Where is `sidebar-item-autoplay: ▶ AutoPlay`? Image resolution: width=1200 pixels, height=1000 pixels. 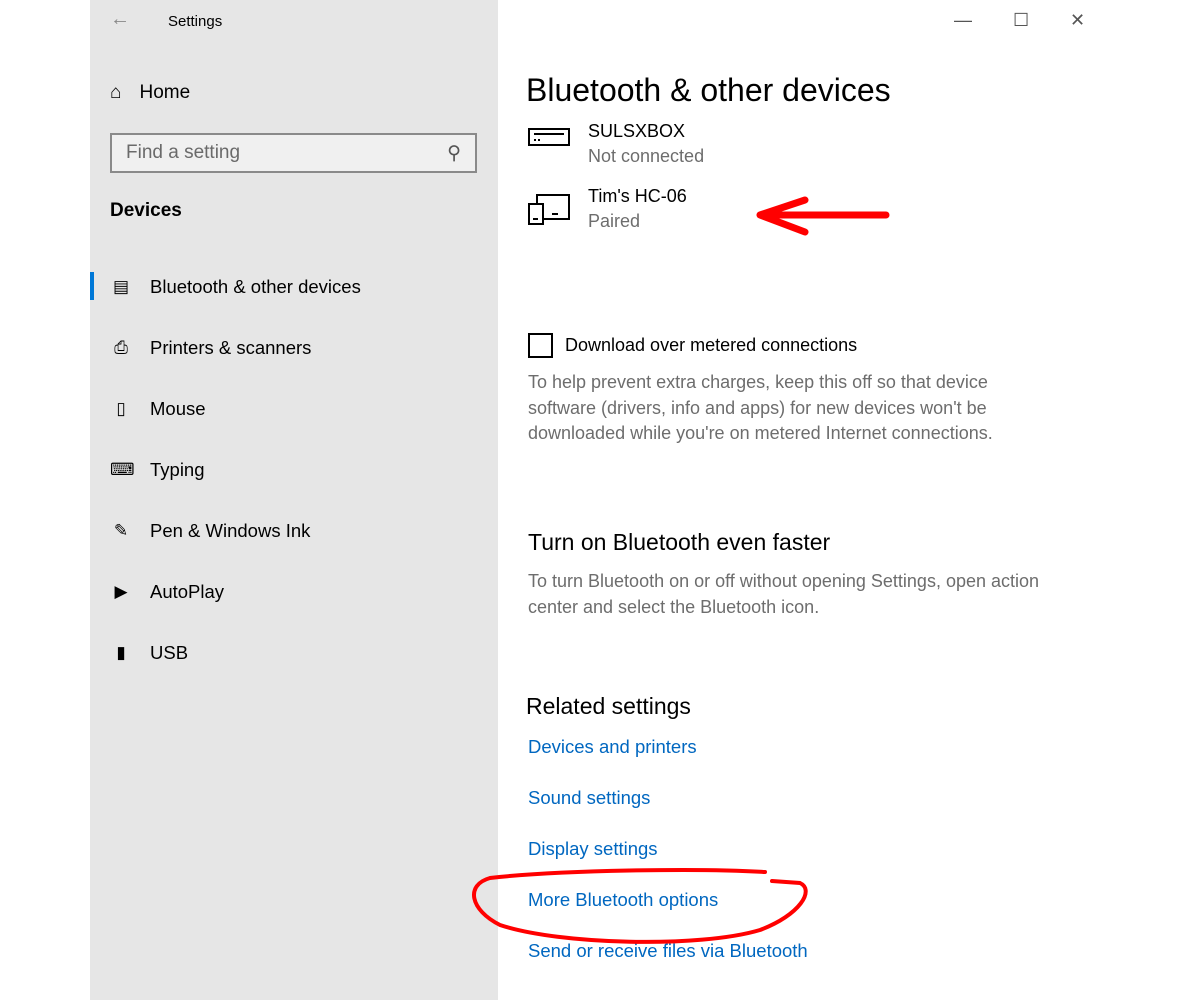 sidebar-item-autoplay: ▶ AutoPlay is located at coordinates (294, 591).